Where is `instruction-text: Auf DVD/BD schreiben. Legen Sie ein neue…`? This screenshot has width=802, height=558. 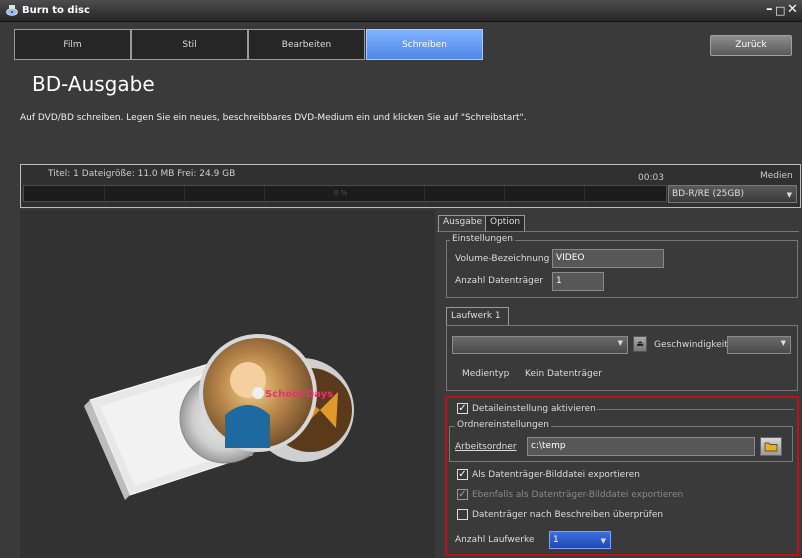 instruction-text: Auf DVD/BD schreiben. Legen Sie ein neue… is located at coordinates (273, 118).